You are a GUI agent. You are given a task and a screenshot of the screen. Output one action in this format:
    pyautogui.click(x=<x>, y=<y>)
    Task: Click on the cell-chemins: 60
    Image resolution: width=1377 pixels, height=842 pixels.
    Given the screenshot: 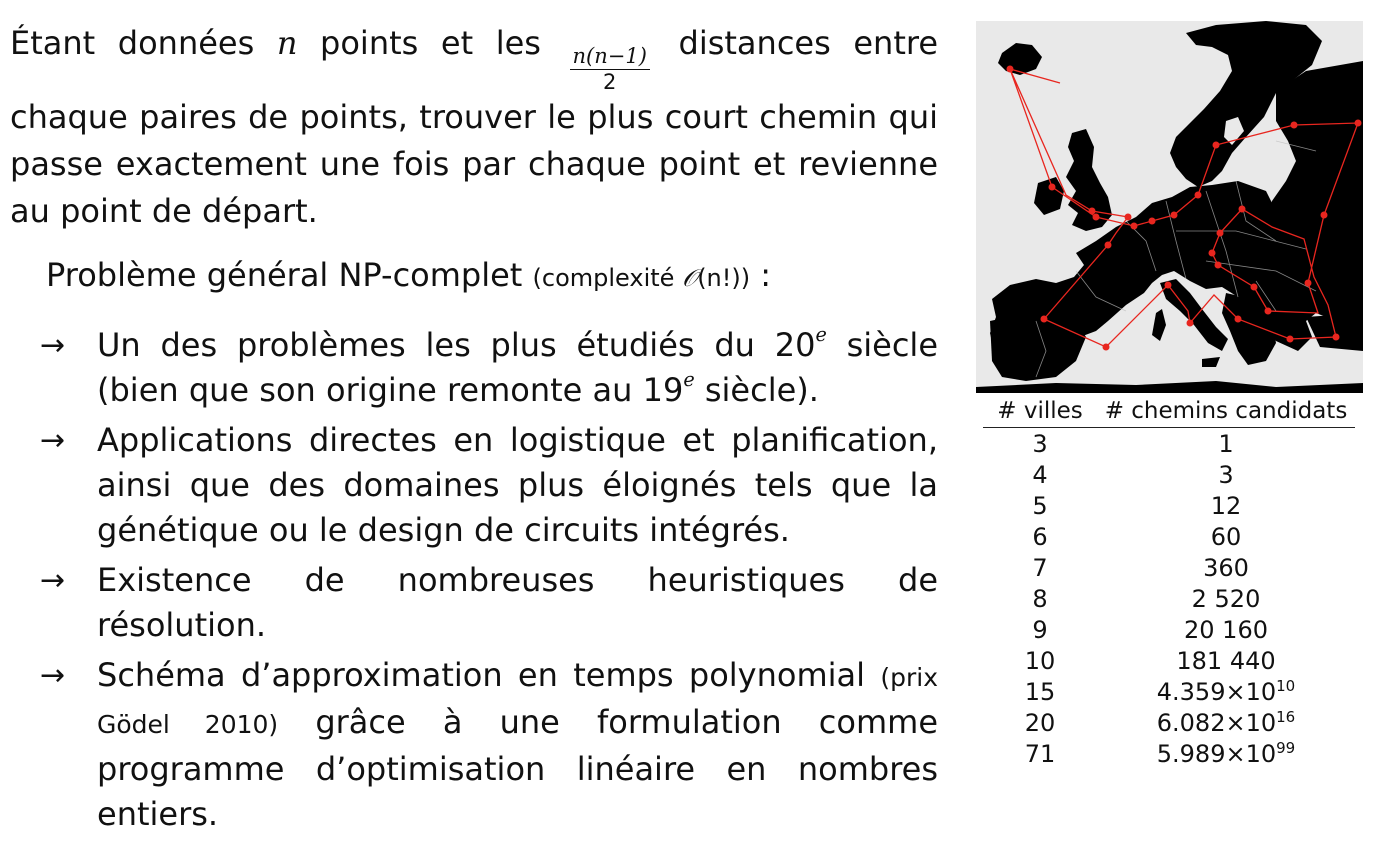 What is the action you would take?
    pyautogui.click(x=1226, y=536)
    